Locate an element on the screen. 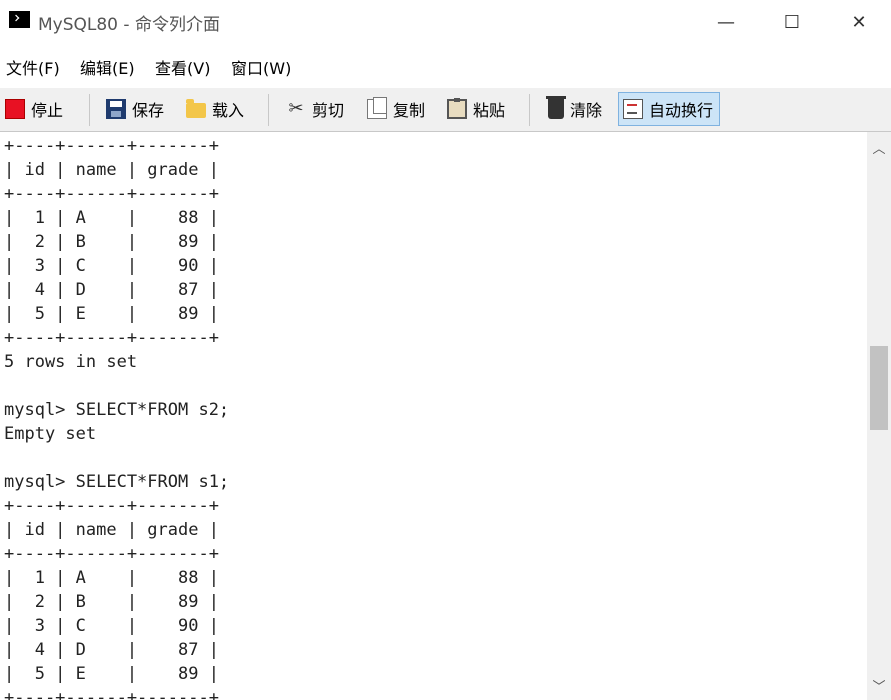 This screenshot has height=700, width=891. stop-button: 停止 is located at coordinates (34, 109).